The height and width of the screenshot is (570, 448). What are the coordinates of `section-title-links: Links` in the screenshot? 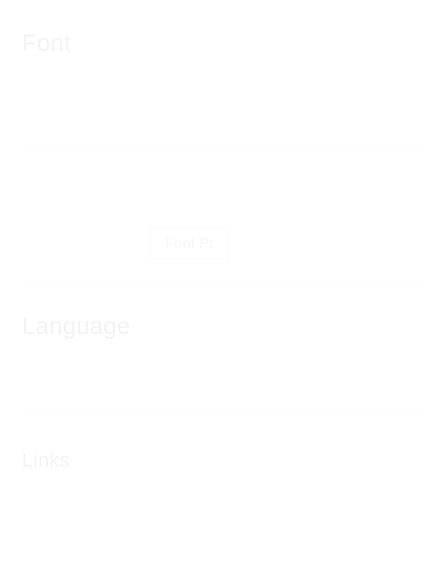 It's located at (46, 461).